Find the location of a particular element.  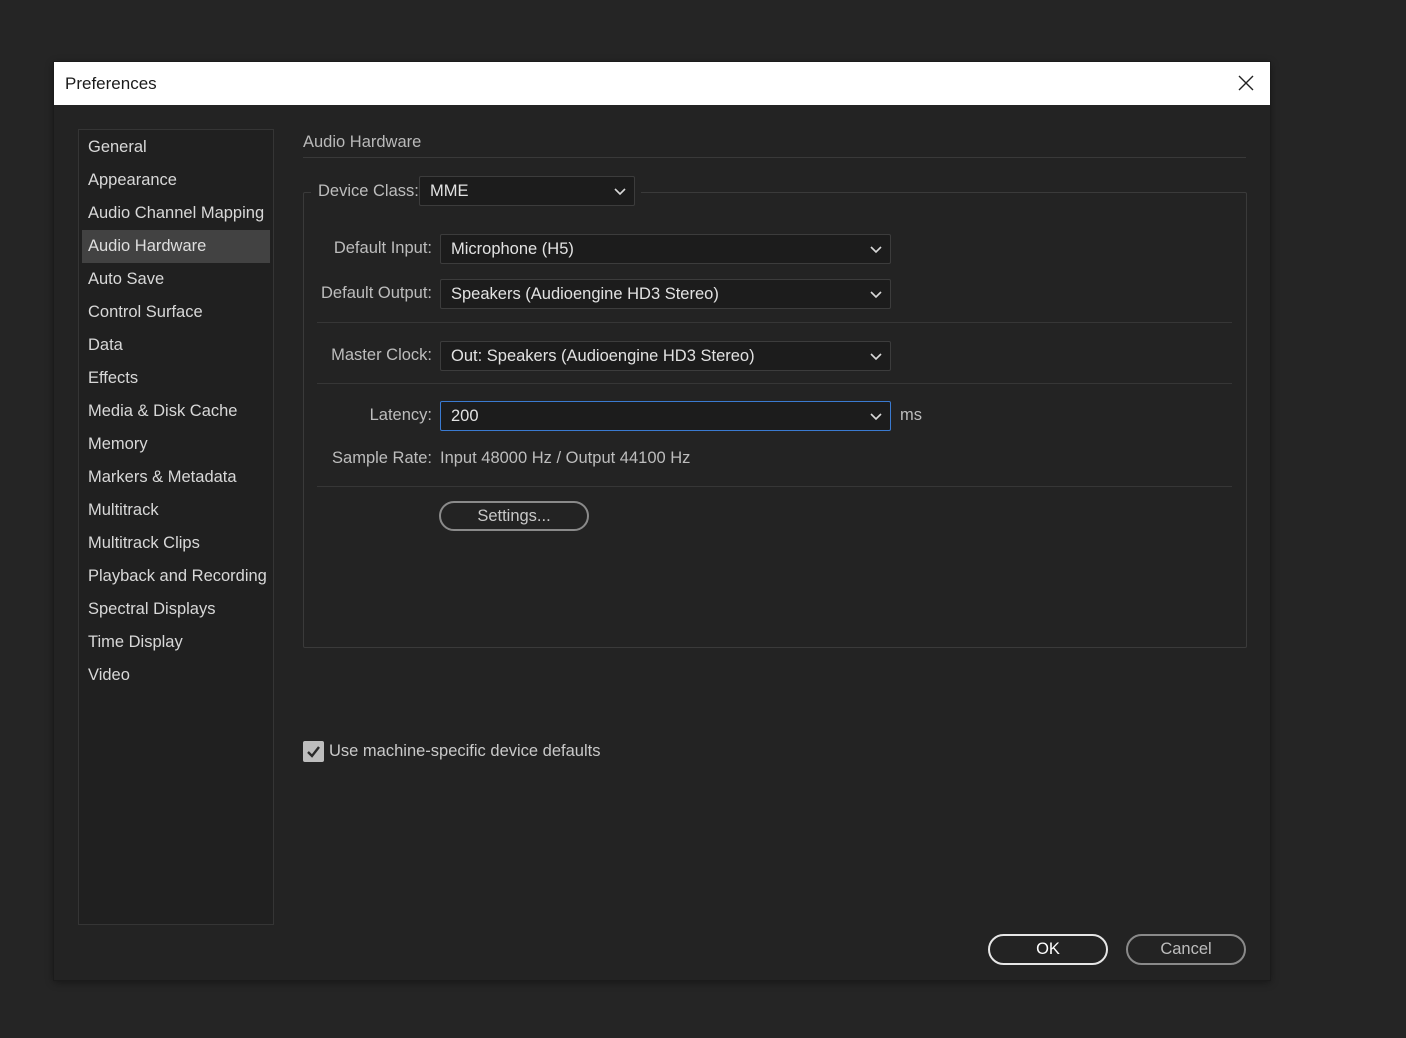

machine-defaults-checkbox is located at coordinates (313, 751).